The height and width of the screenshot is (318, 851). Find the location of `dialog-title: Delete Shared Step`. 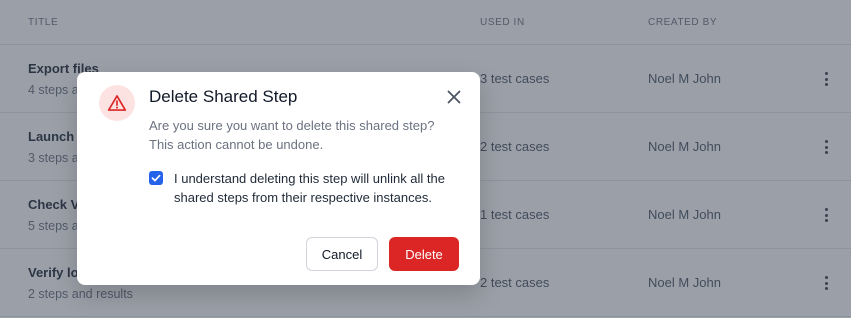

dialog-title: Delete Shared Step is located at coordinates (223, 96).